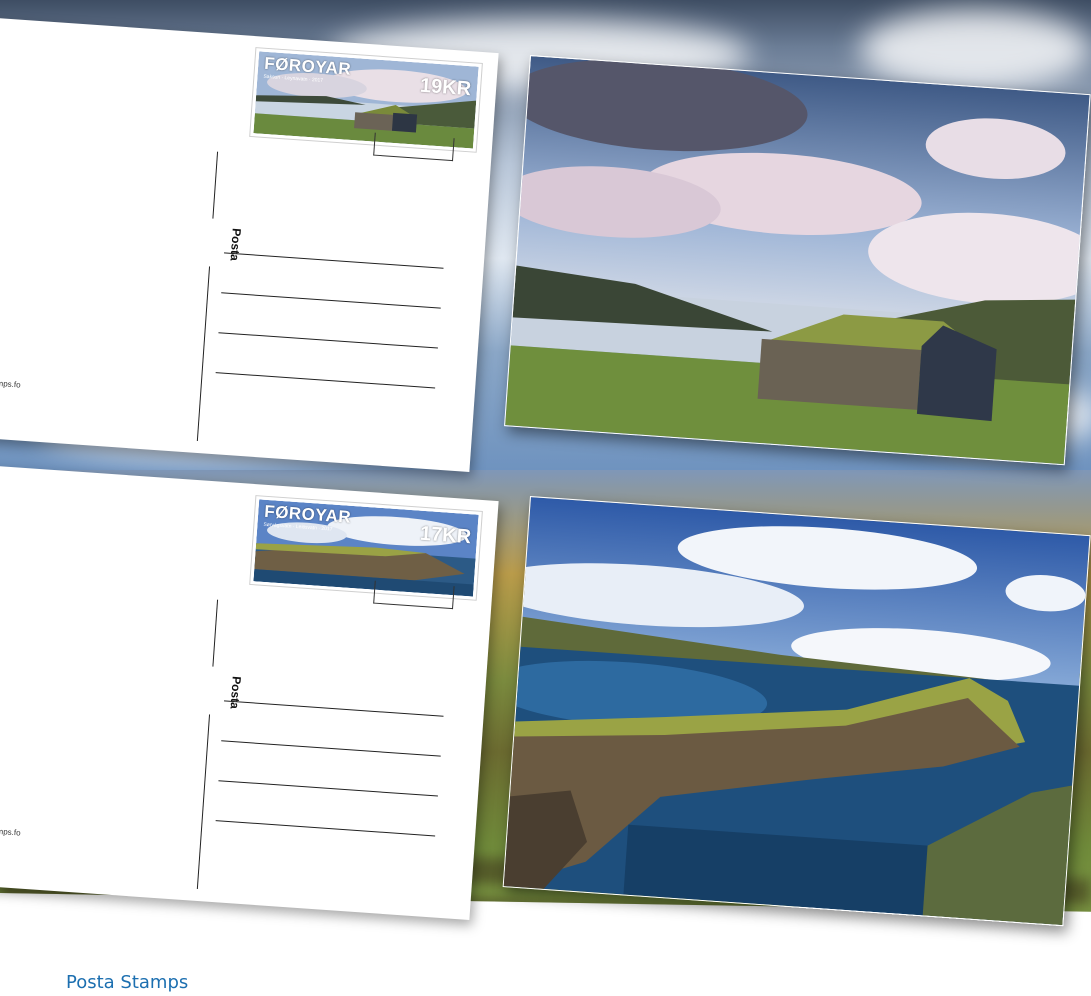 The width and height of the screenshot is (1091, 996). I want to click on page-title: Posta Stamps, so click(127, 982).